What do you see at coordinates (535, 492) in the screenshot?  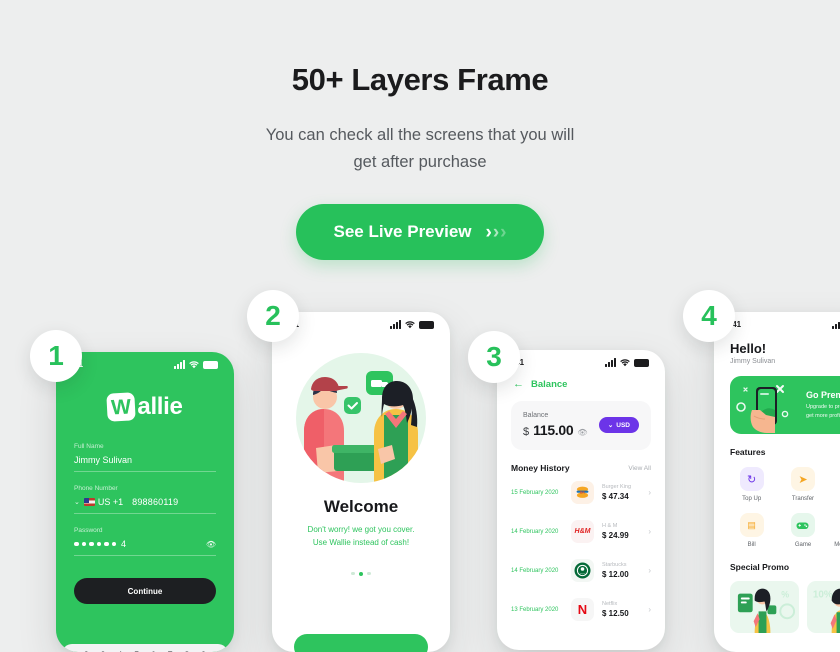 I see `transaction-date: 15 February 2020` at bounding box center [535, 492].